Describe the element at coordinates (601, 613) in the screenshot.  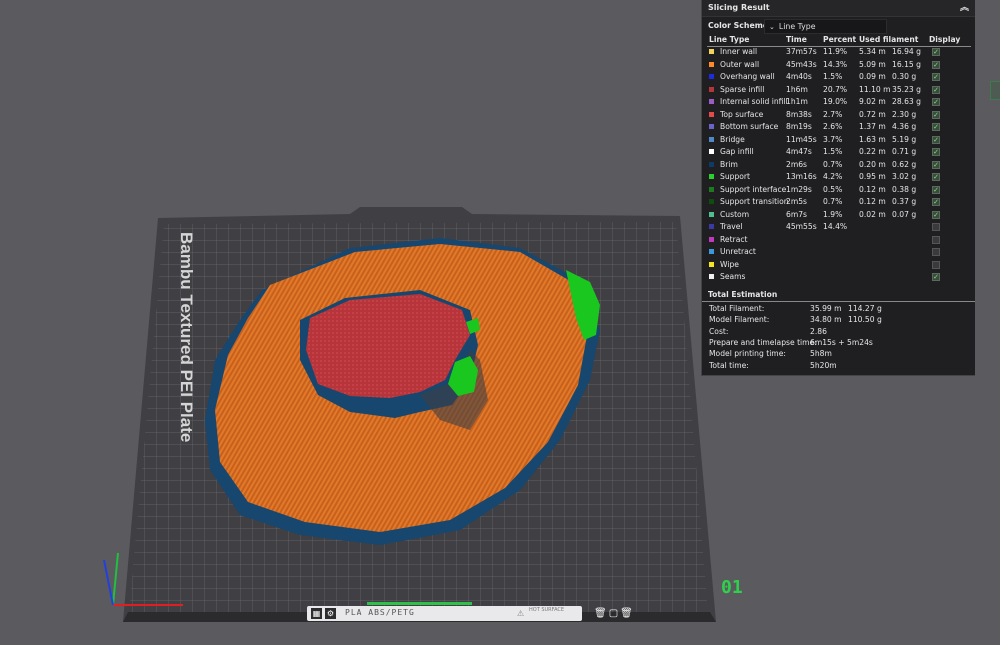
I see `trash-icon: 🗑` at that location.